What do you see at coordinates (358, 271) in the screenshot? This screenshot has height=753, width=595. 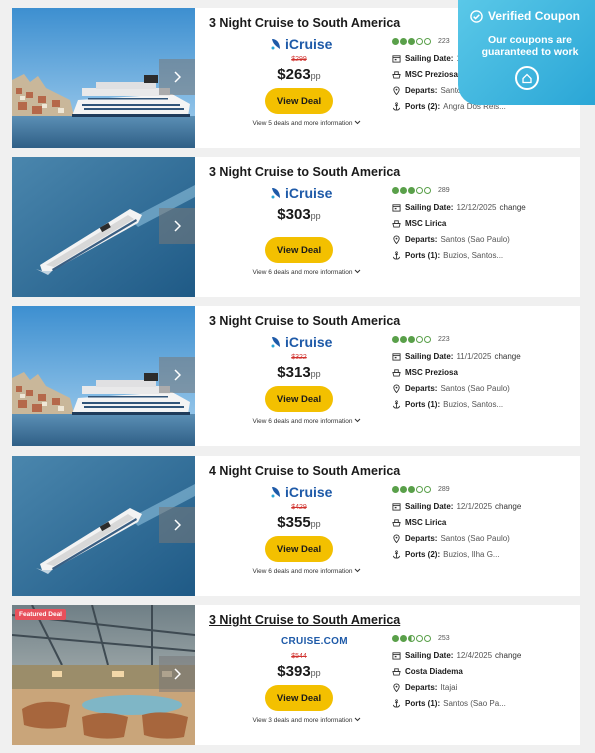 I see `chevron-down-icon` at bounding box center [358, 271].